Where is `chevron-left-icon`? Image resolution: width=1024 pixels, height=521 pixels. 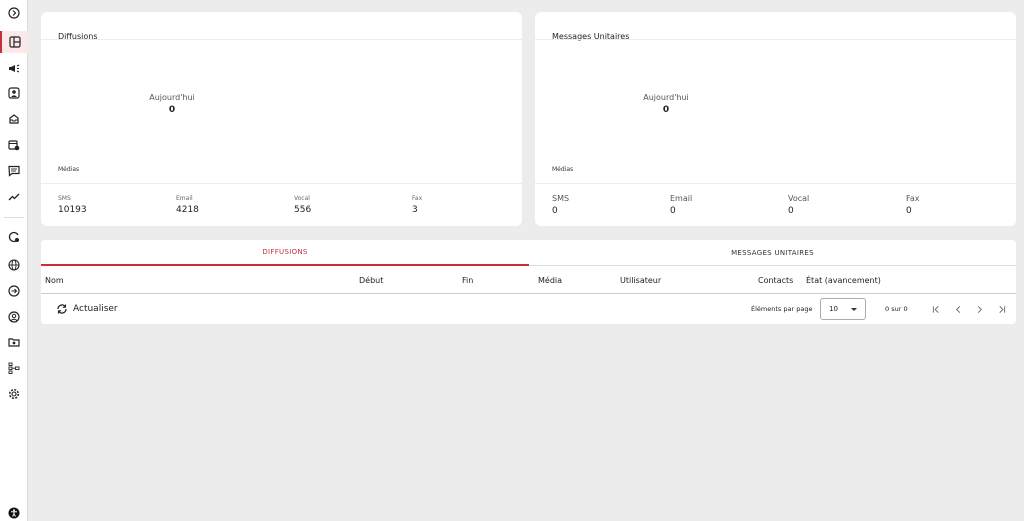 chevron-left-icon is located at coordinates (957, 309).